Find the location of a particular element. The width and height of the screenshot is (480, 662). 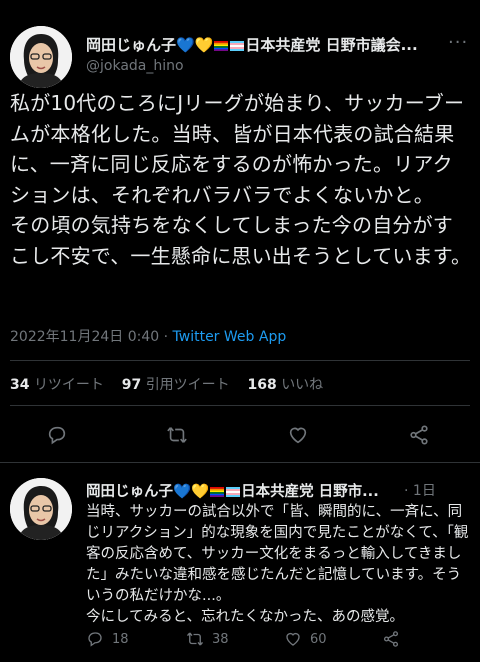

tweet-stats: 34 リツイート 97 引用ツイート 168 いいね is located at coordinates (166, 384).